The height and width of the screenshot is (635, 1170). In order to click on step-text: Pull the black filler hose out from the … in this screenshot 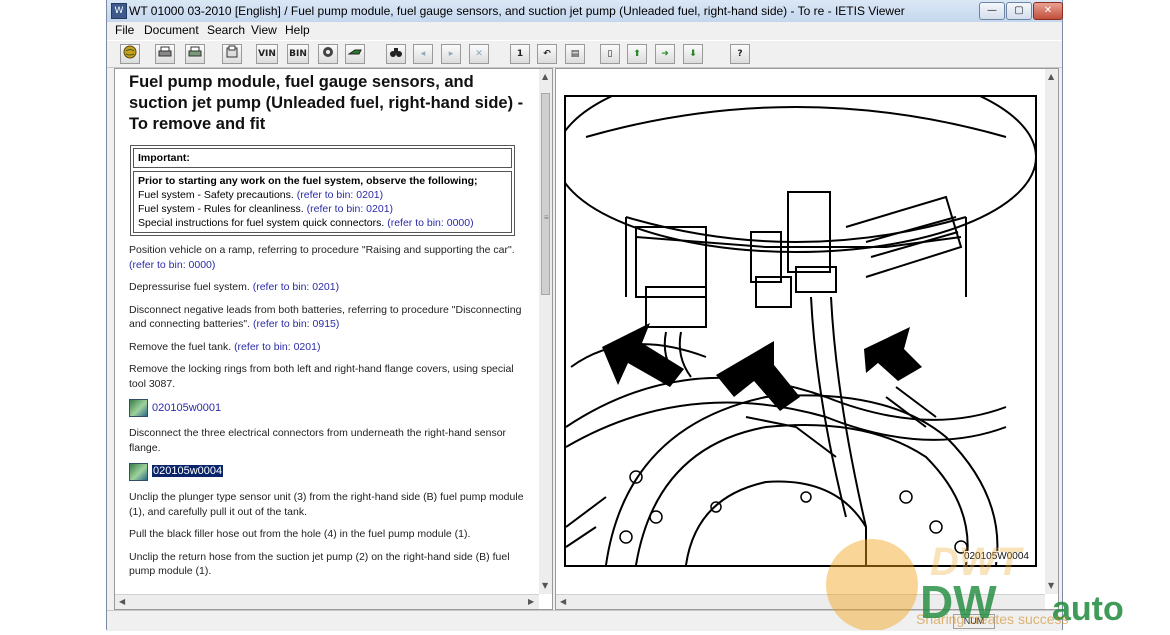, I will do `click(300, 534)`.